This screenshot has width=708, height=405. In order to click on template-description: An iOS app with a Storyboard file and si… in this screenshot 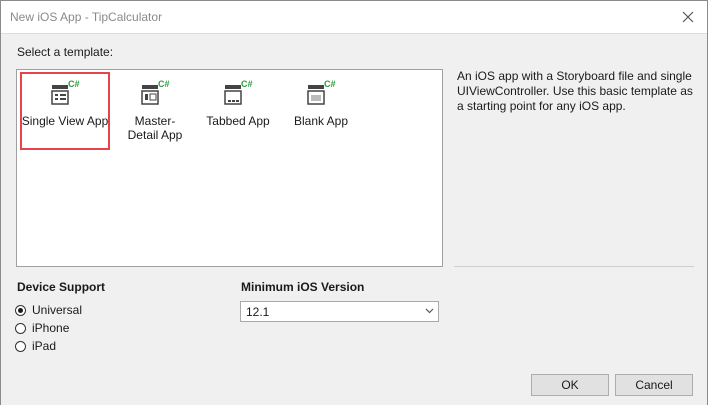, I will do `click(575, 91)`.